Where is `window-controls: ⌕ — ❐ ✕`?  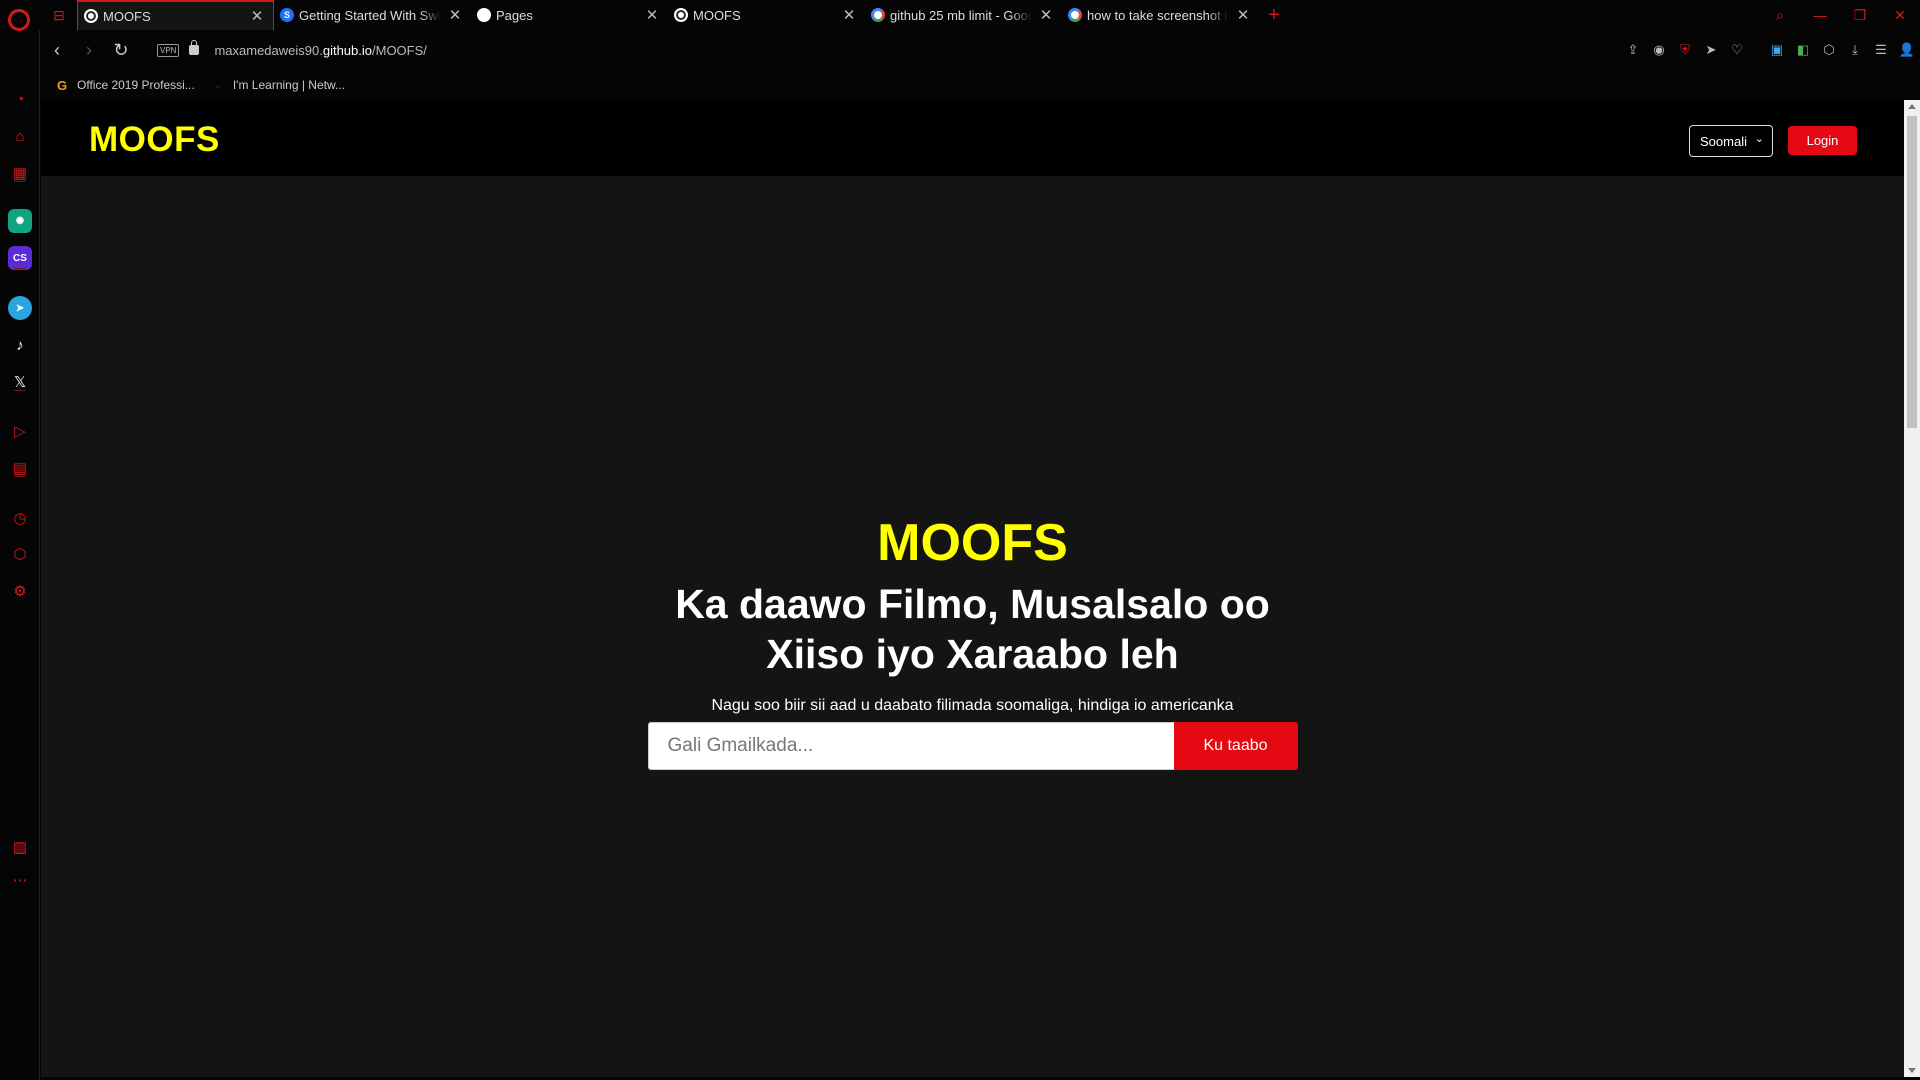 window-controls: ⌕ — ❐ ✕ is located at coordinates (1840, 15).